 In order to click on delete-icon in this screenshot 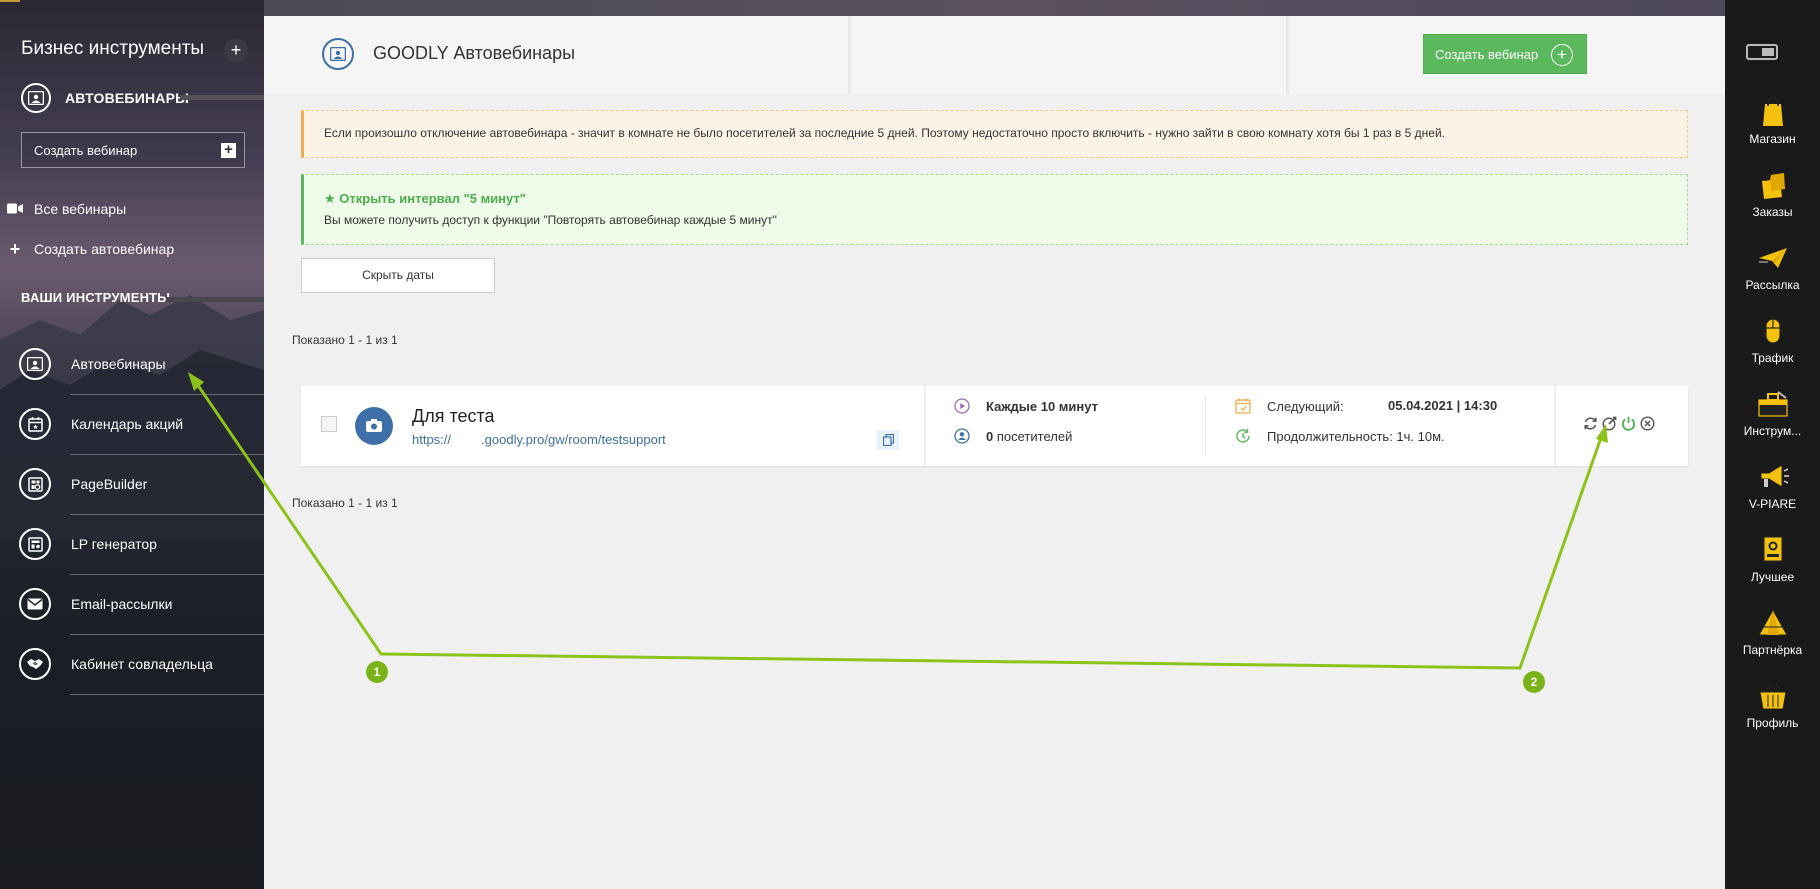, I will do `click(1647, 423)`.